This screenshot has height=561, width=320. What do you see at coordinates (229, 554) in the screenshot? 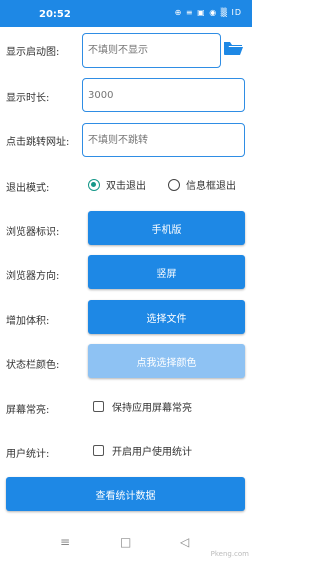
I see `watermark: Pkeng.com` at bounding box center [229, 554].